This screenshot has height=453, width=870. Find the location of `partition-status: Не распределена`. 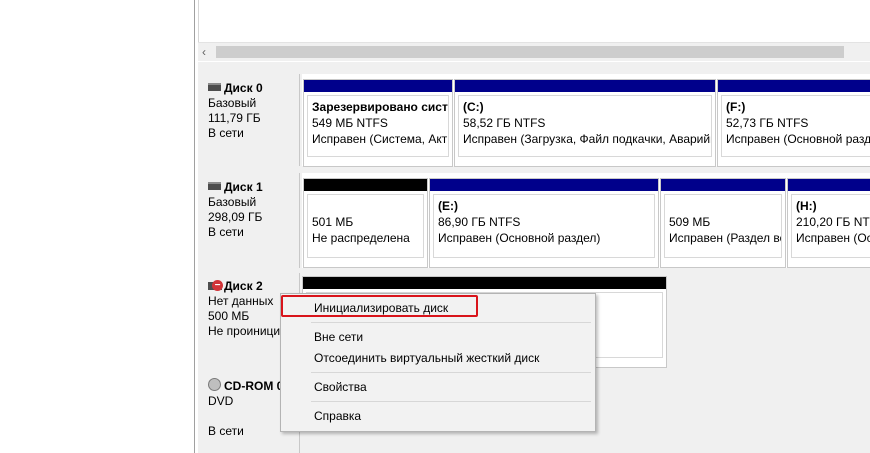

partition-status: Не распределена is located at coordinates (361, 238).